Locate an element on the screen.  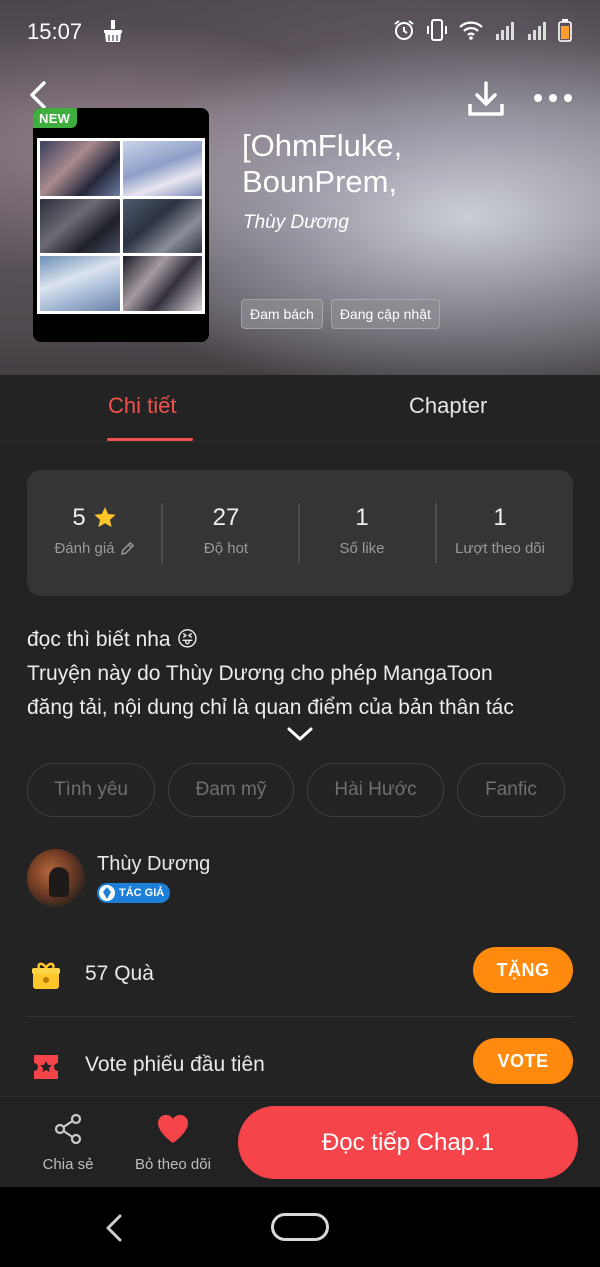
tab-bar: Chi tiết Chapter is located at coordinates (300, 408).